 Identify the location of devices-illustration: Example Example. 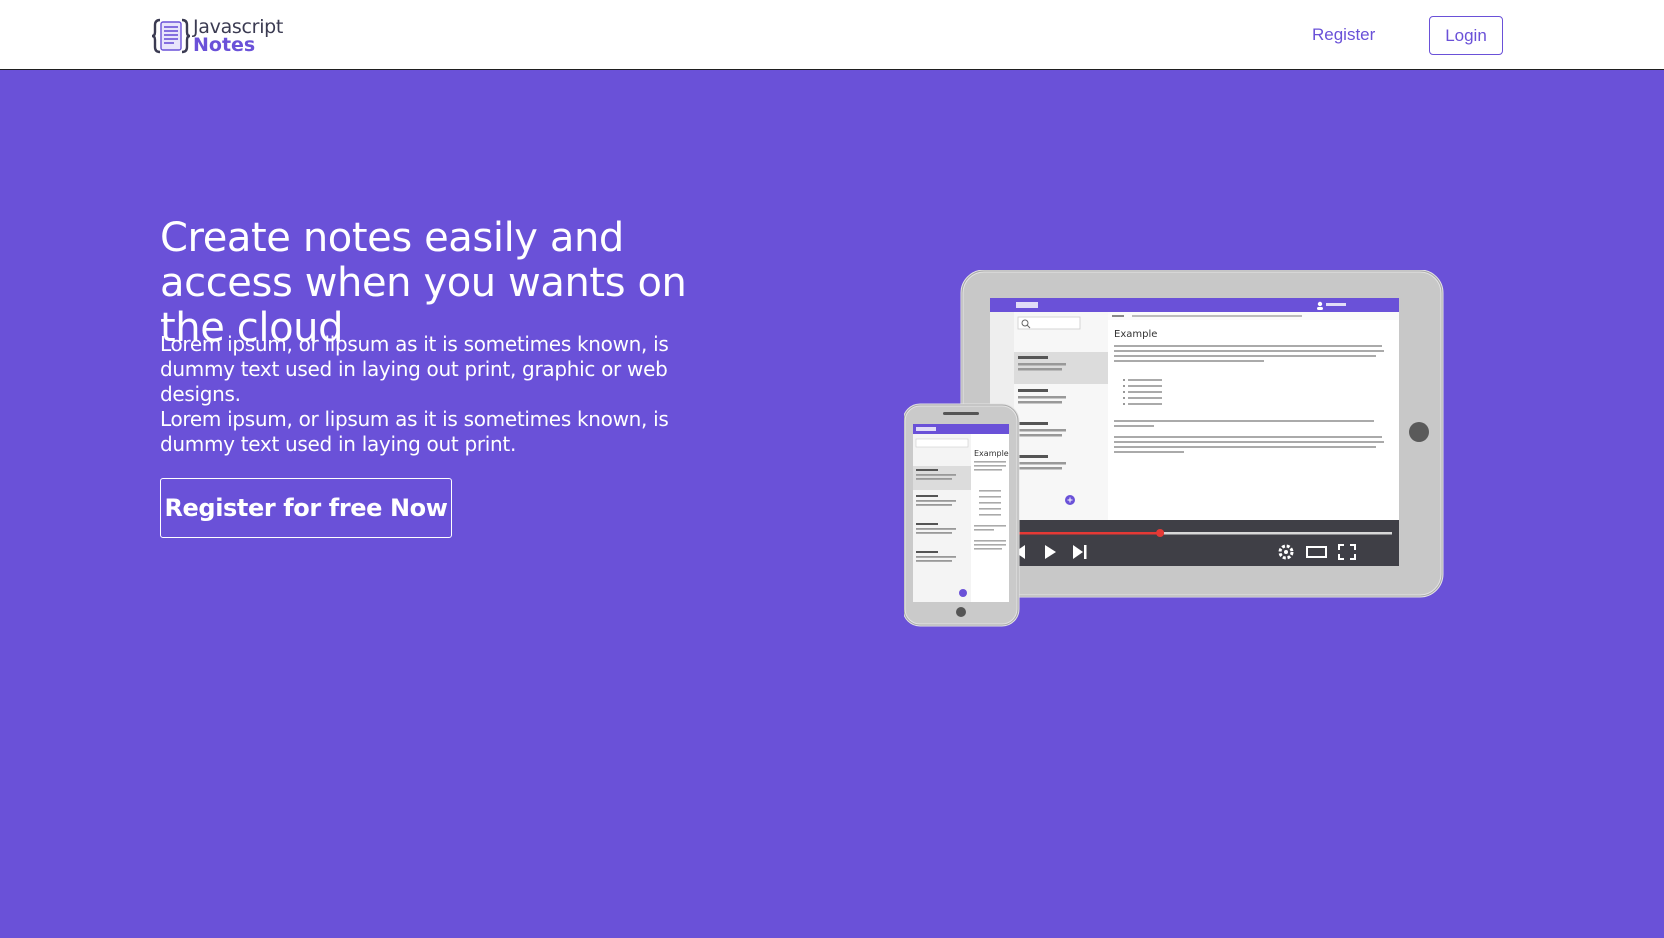
(1174, 448).